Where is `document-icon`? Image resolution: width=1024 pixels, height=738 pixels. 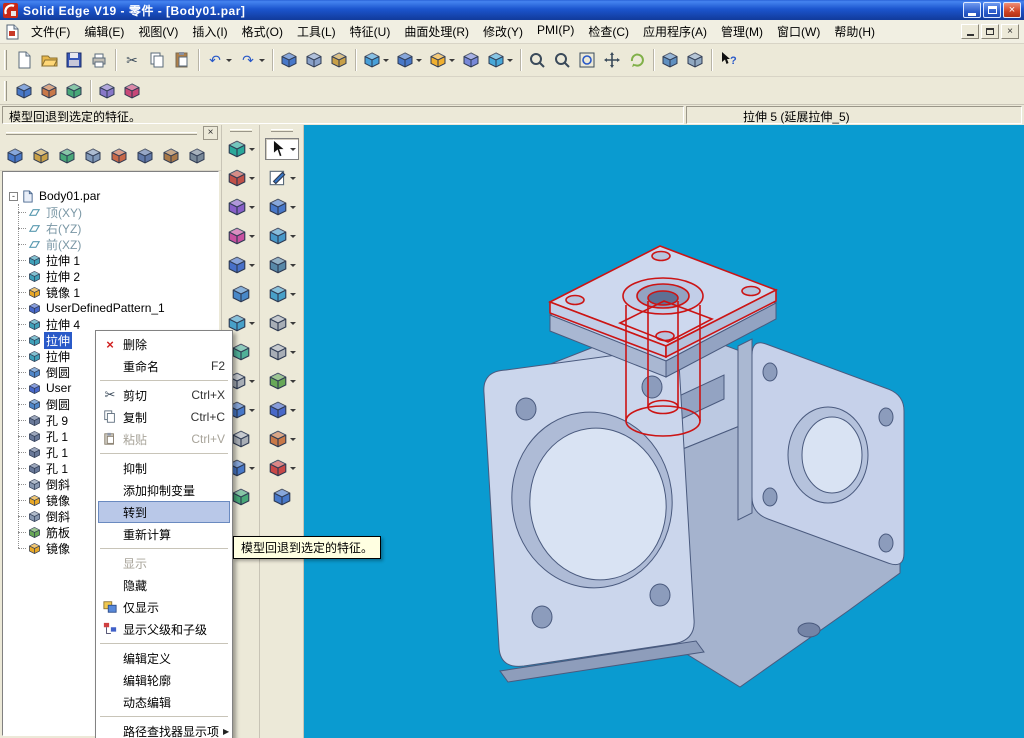
document-icon is located at coordinates (12, 32).